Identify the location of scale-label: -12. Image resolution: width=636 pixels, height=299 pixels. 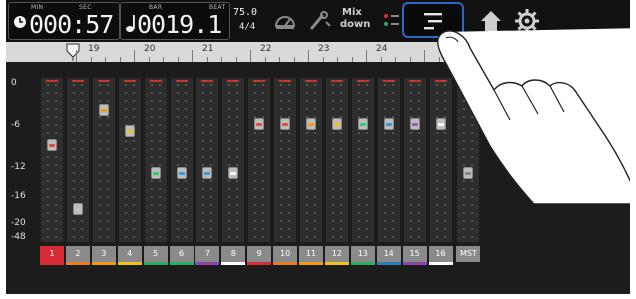
(18, 167).